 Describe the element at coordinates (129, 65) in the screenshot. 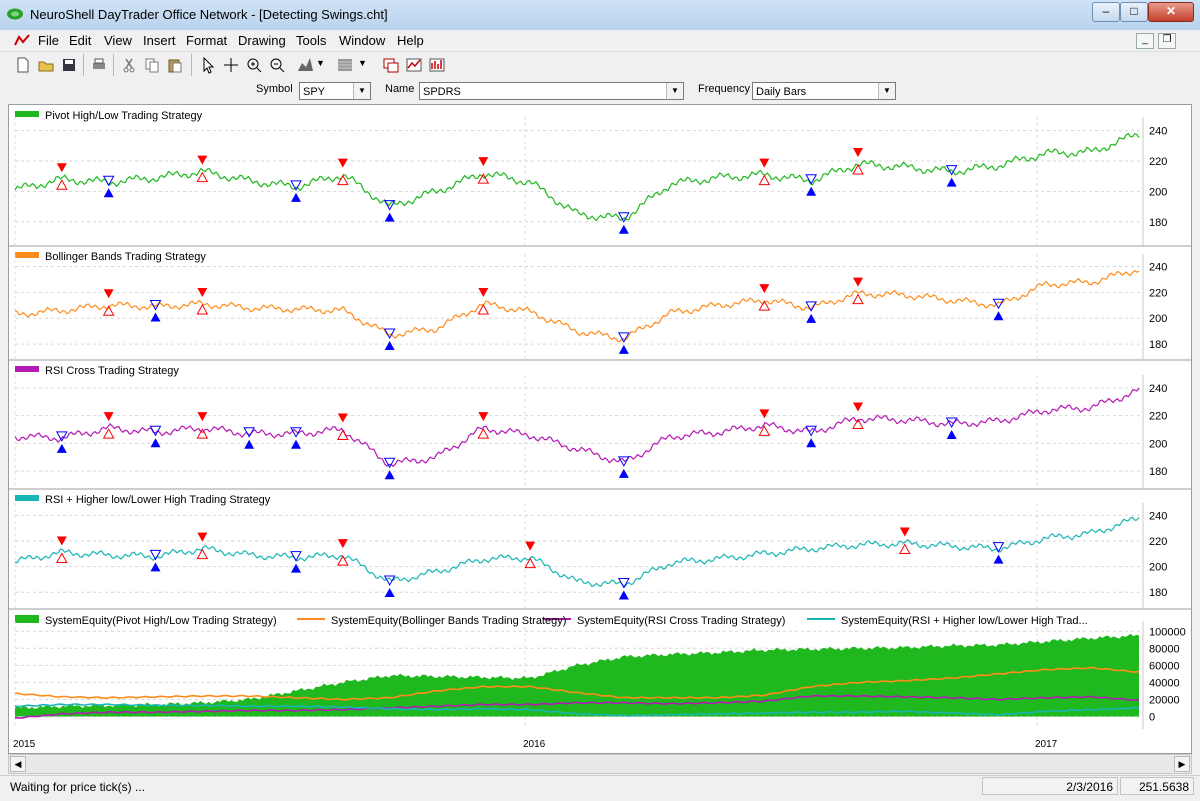

I see `cut-icon` at that location.